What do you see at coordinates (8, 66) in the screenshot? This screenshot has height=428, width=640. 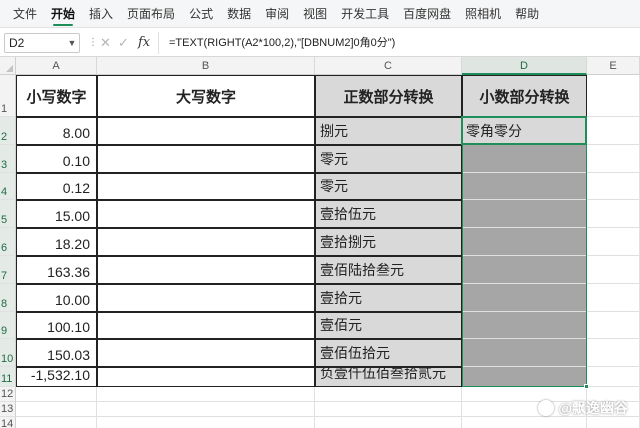 I see `select-all-corner` at bounding box center [8, 66].